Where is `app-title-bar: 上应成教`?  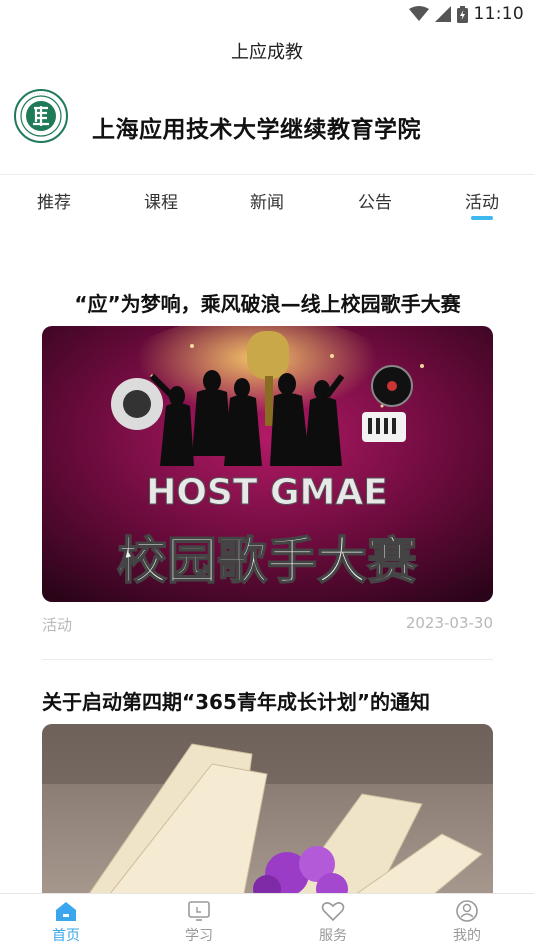
app-title-bar: 上应成教 is located at coordinates (267, 51).